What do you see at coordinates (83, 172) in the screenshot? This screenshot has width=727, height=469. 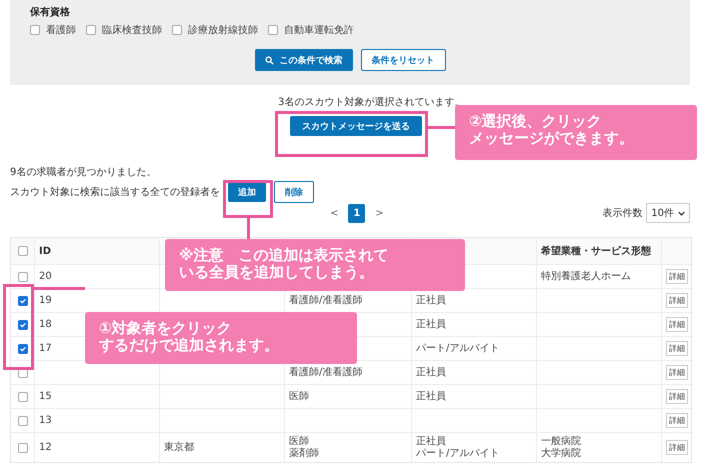 I see `result-count: 9名の求職者が見つかりました。` at bounding box center [83, 172].